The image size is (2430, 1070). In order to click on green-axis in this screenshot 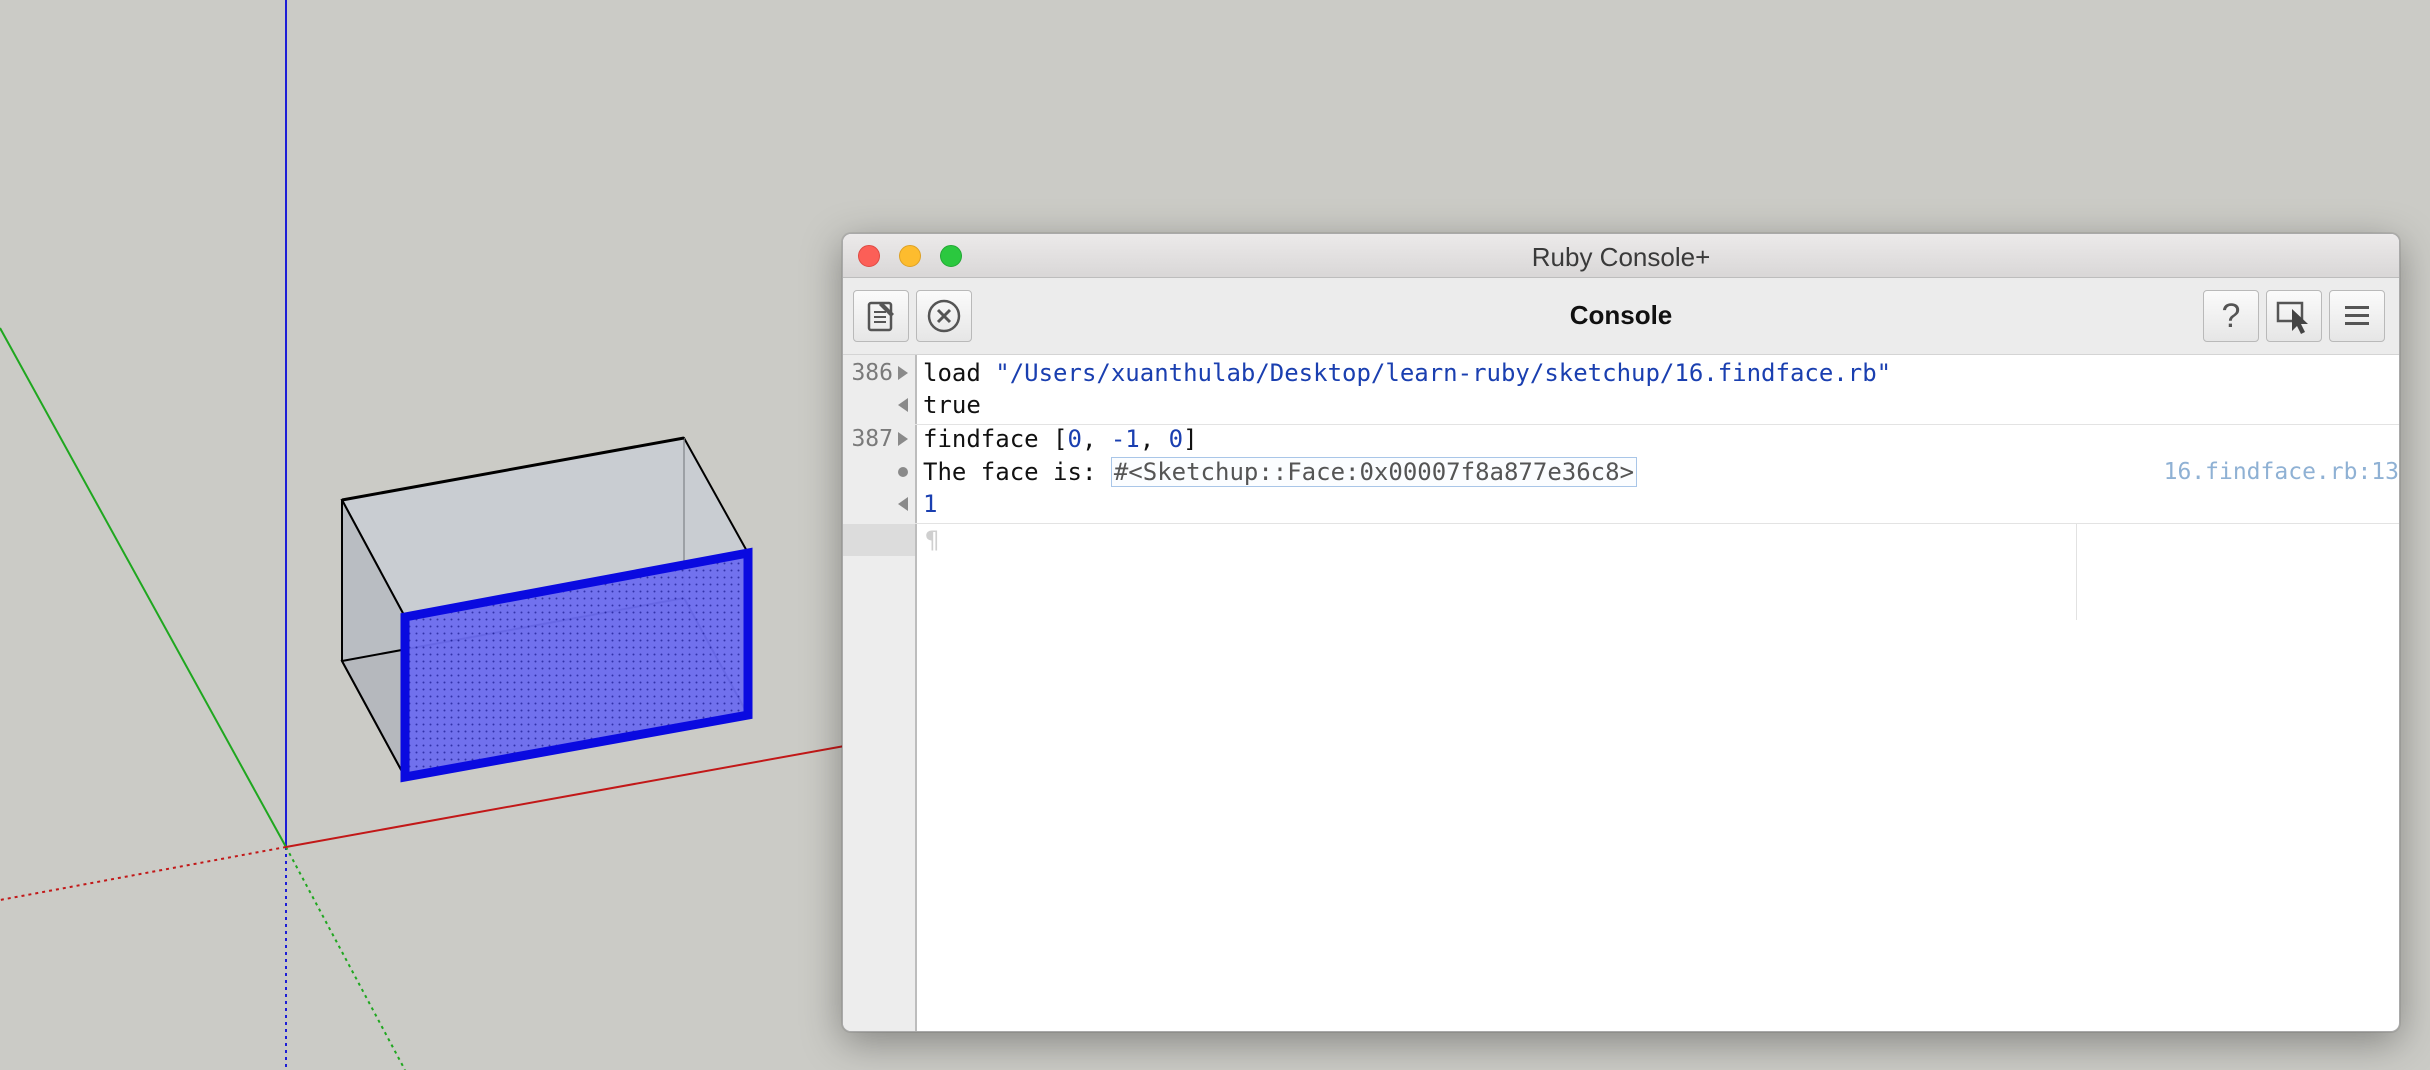, I will do `click(143, 587)`.